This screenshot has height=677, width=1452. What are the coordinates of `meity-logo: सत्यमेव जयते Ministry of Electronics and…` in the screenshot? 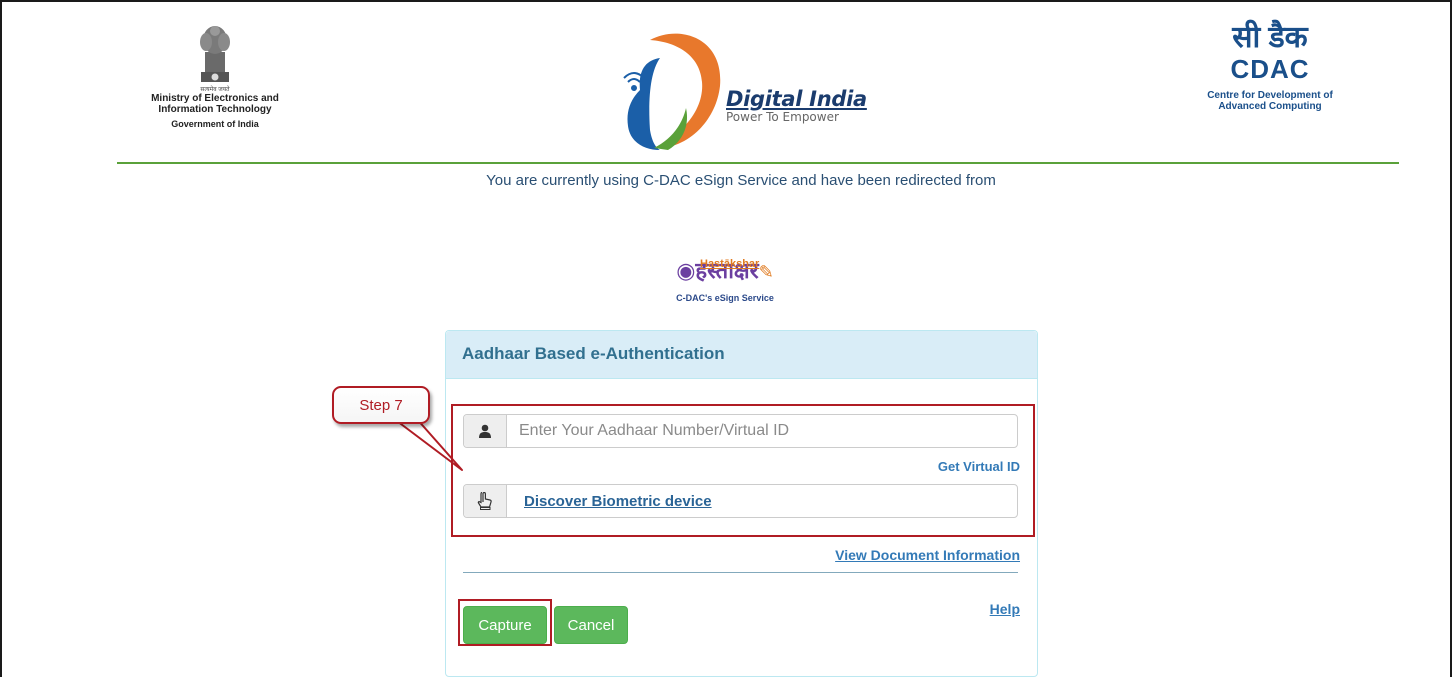 It's located at (215, 75).